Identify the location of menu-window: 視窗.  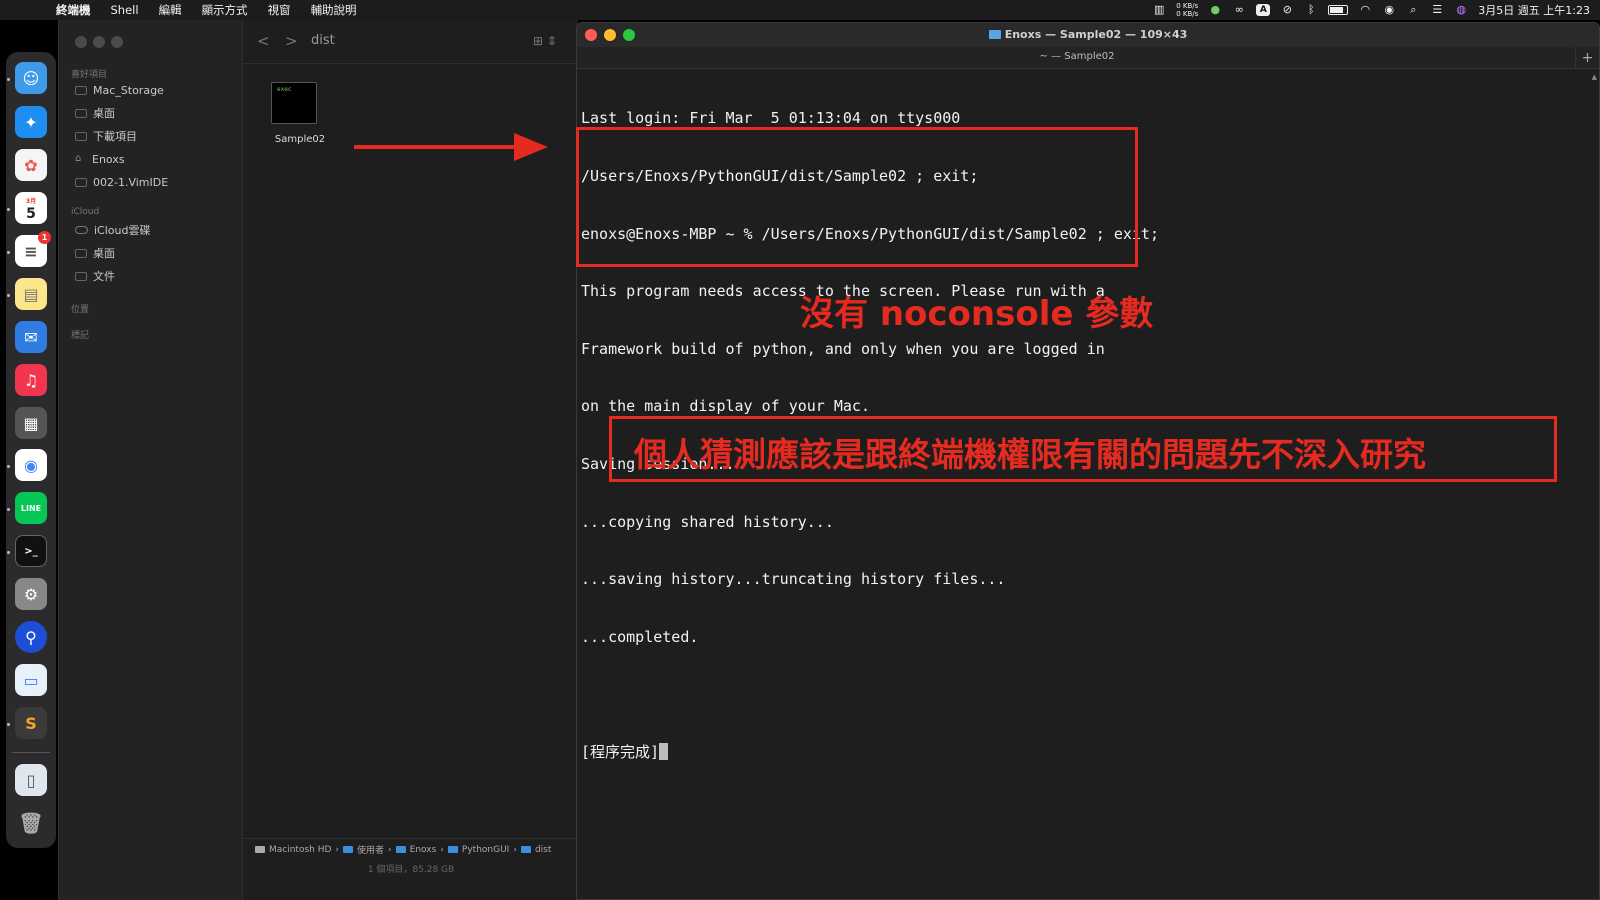
(279, 10).